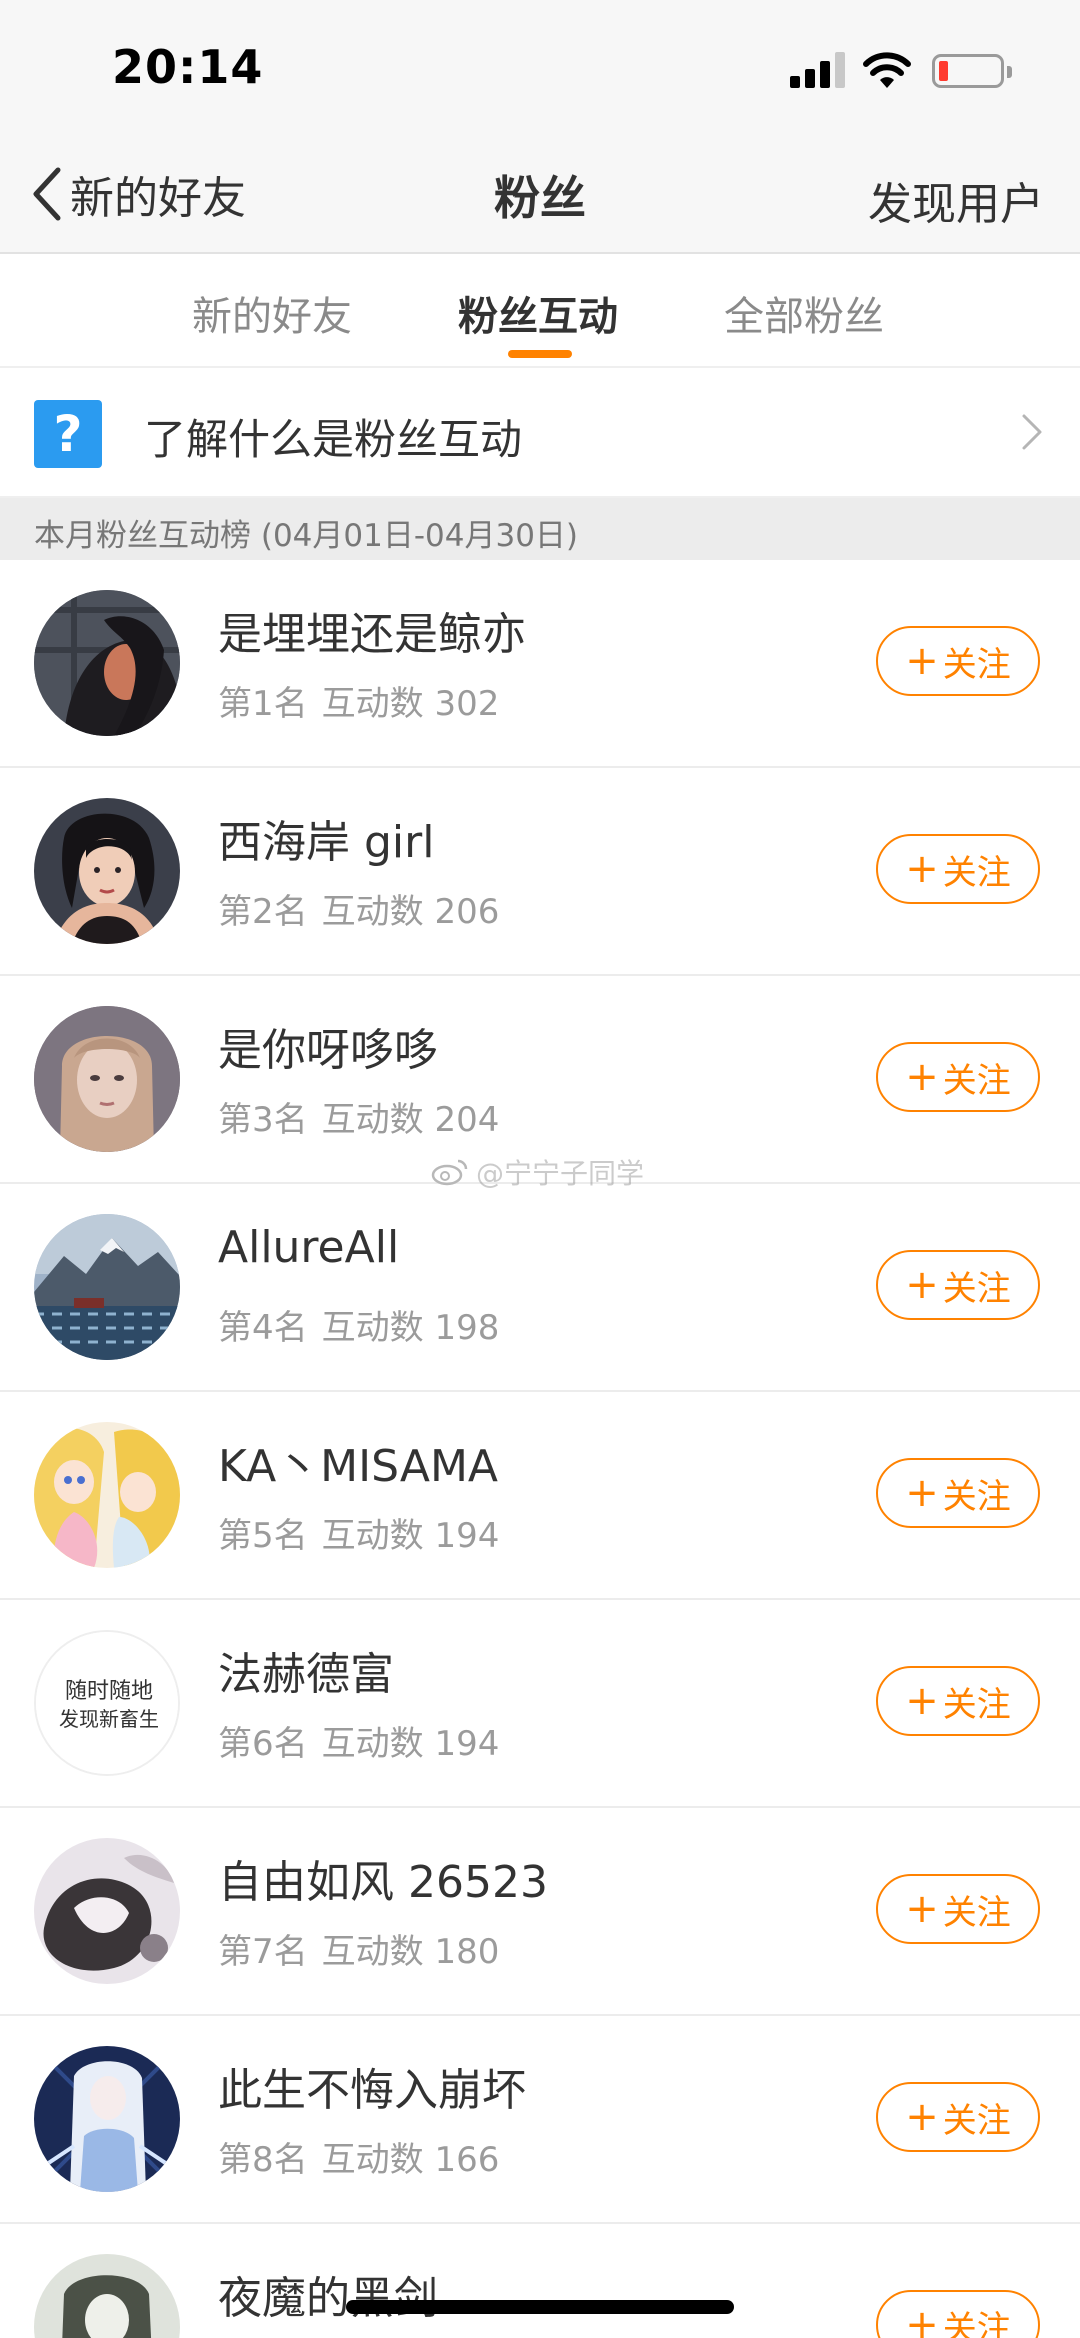  I want to click on cellular-signal-icon, so click(818, 70).